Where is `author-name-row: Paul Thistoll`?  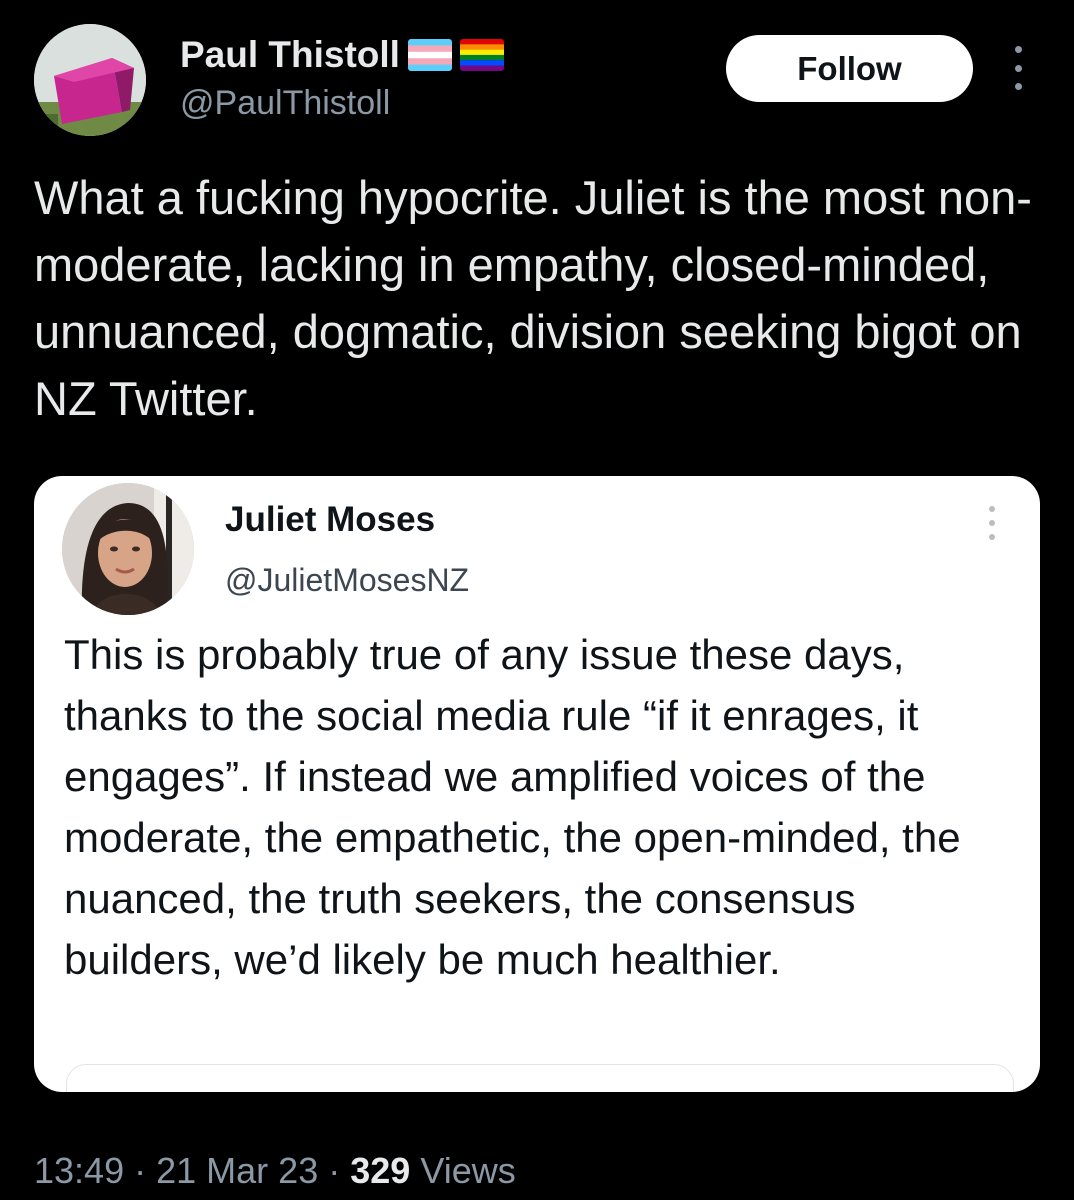 author-name-row: Paul Thistoll is located at coordinates (342, 55).